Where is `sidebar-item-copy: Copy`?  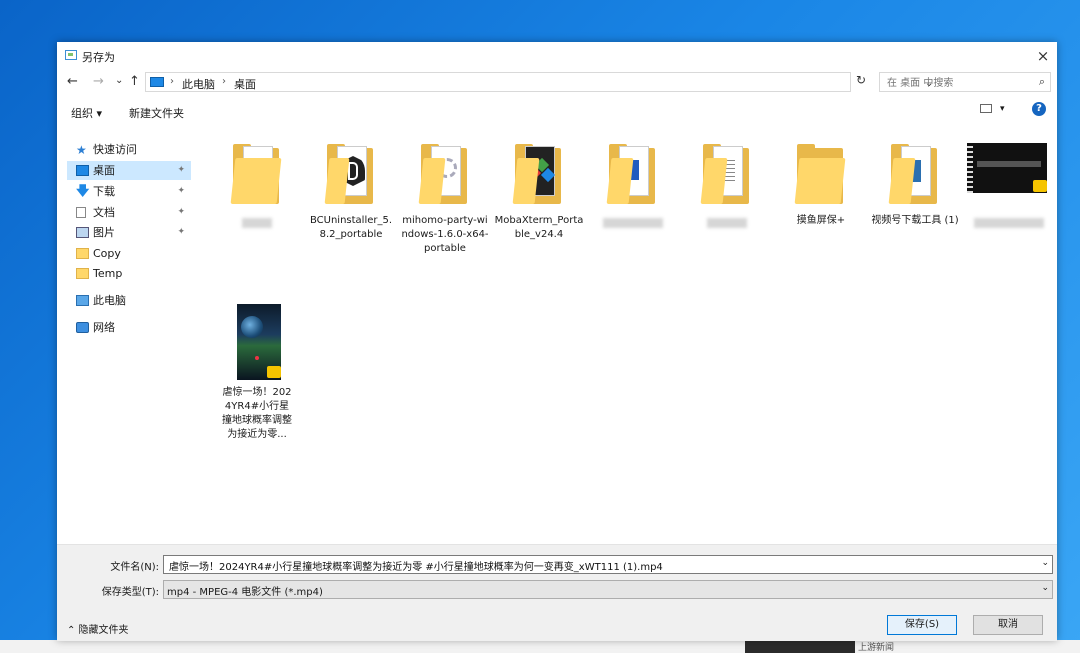 sidebar-item-copy: Copy is located at coordinates (129, 253).